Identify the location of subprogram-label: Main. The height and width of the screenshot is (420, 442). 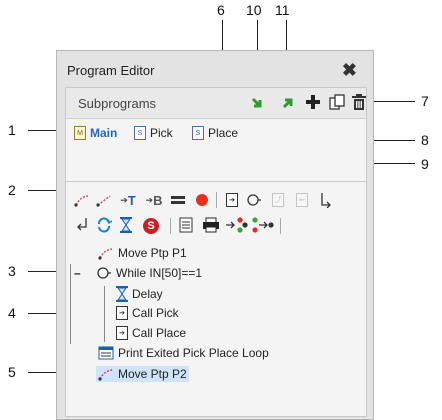
(104, 133).